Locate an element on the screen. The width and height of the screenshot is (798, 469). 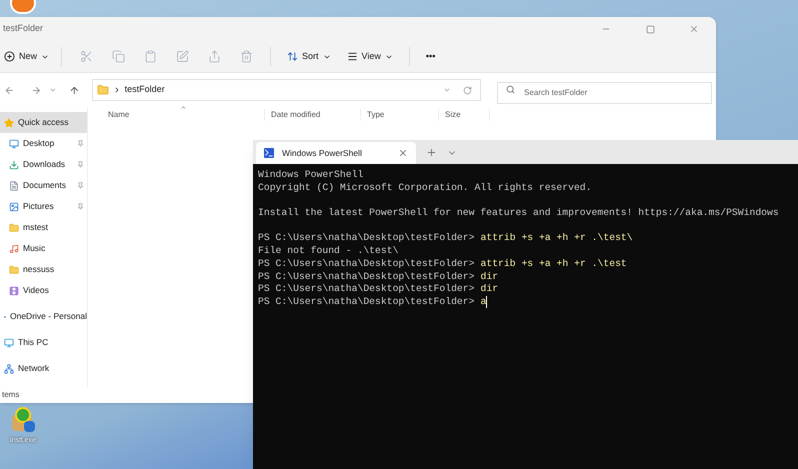
sidebar-item: Pictures is located at coordinates (43, 206).